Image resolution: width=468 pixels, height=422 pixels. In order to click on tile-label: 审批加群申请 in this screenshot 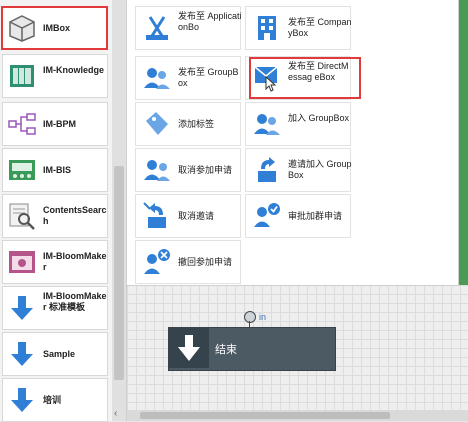, I will do `click(315, 216)`.